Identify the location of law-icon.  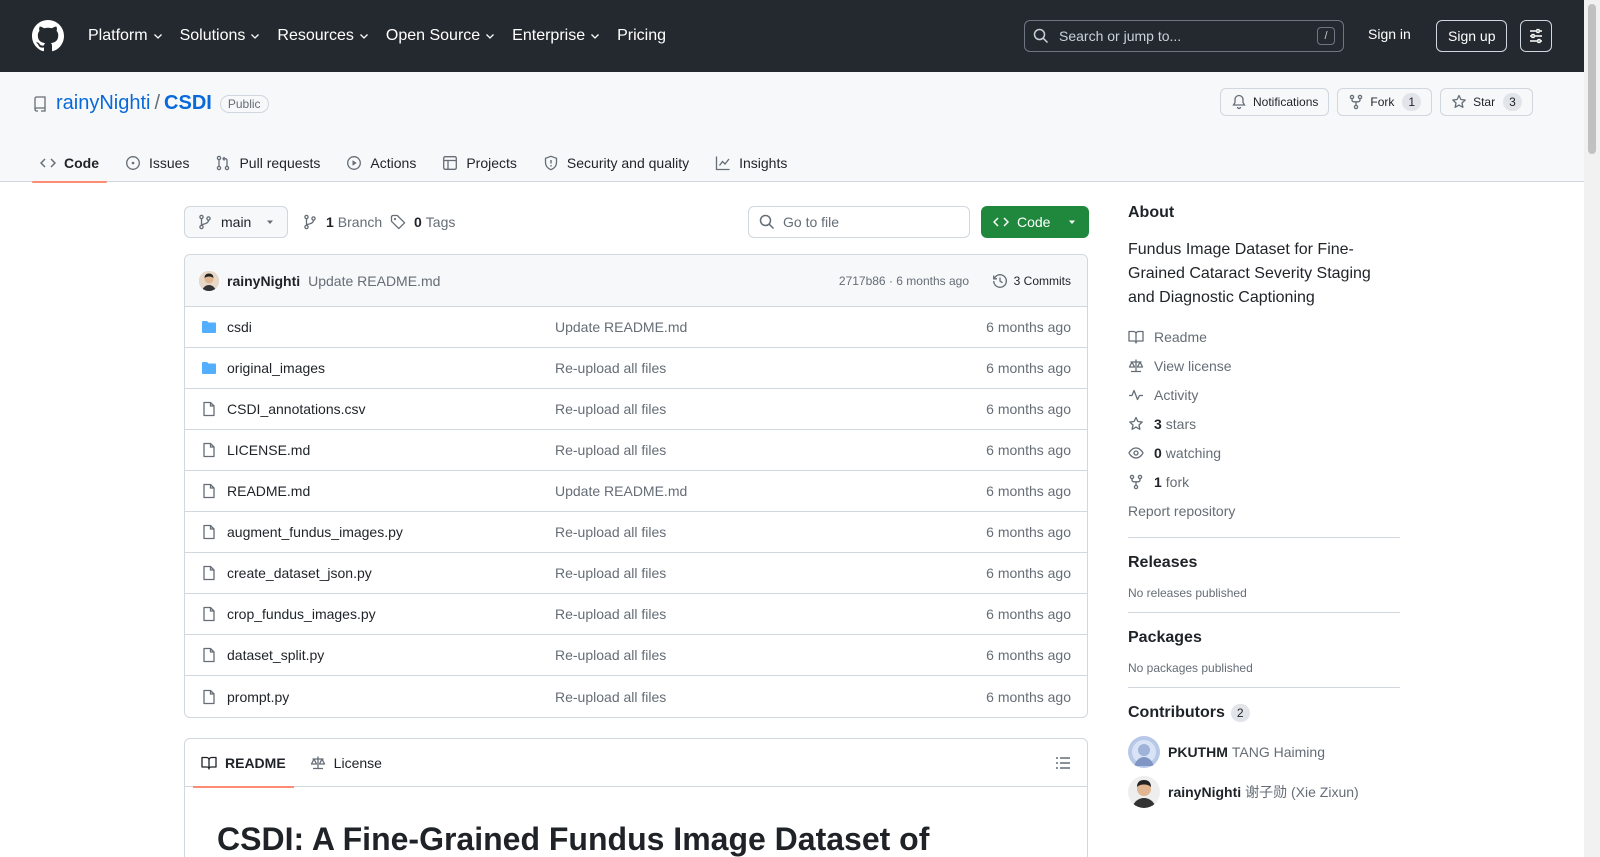
(317, 762).